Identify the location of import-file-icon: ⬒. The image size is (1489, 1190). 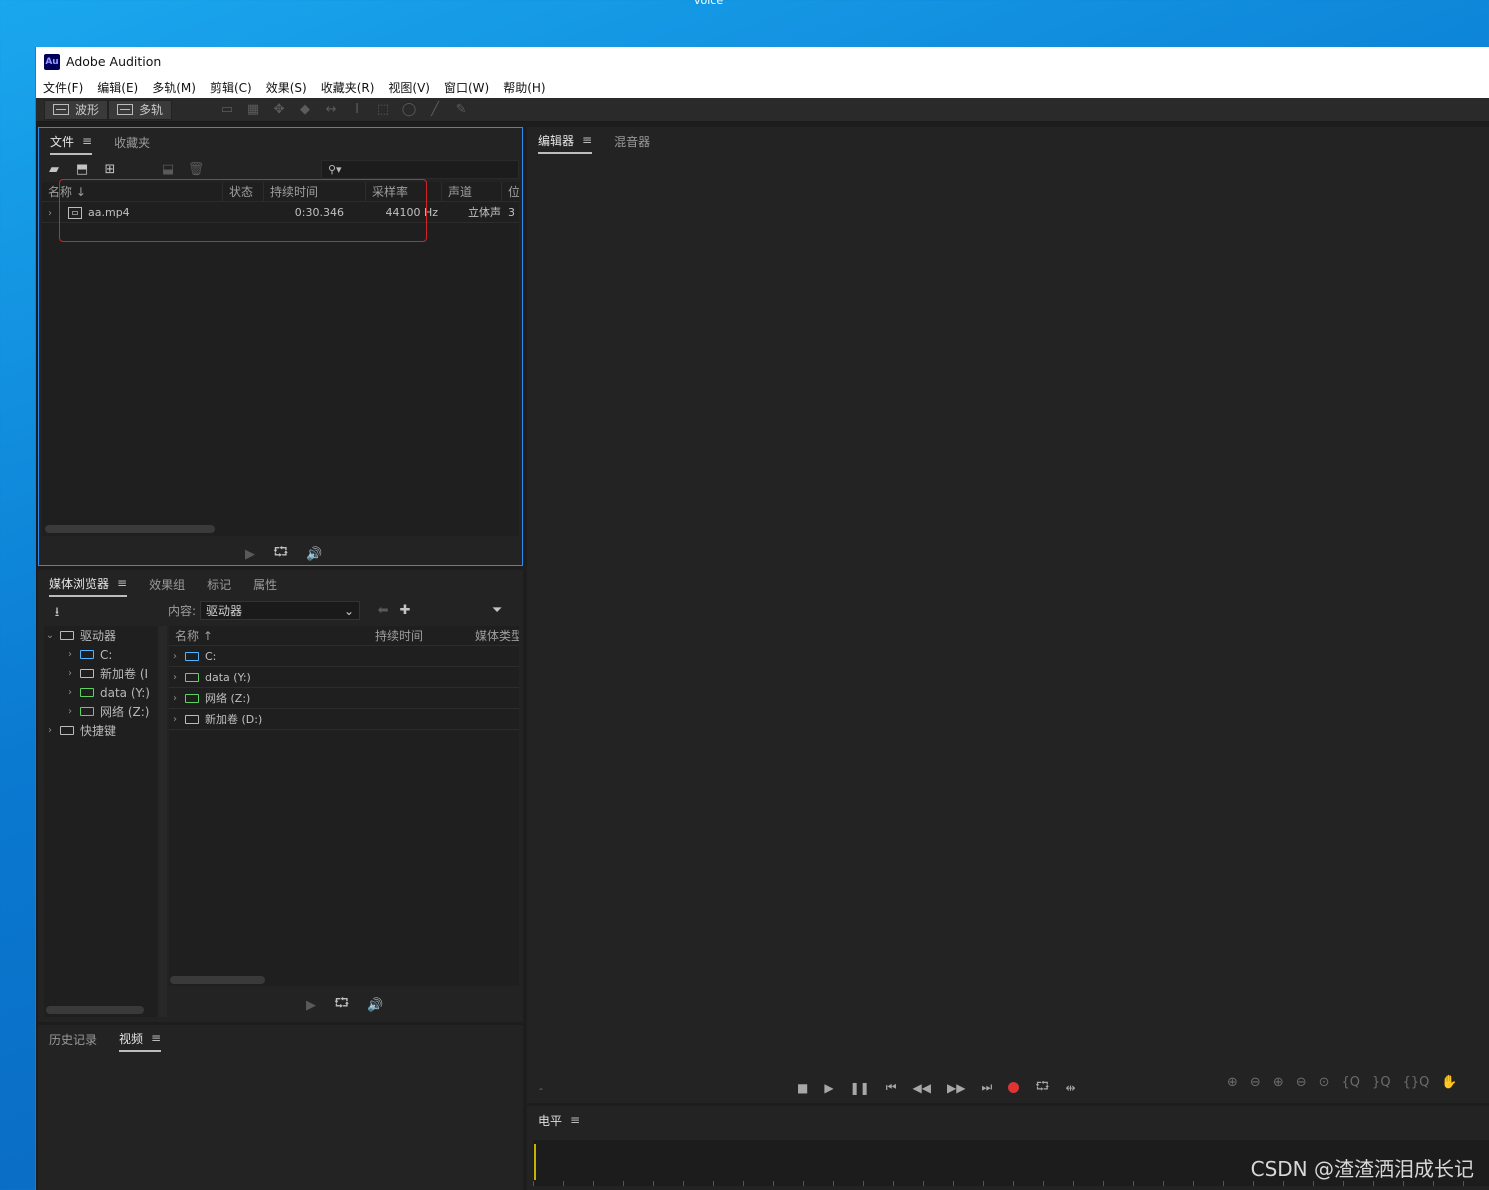
(82, 169).